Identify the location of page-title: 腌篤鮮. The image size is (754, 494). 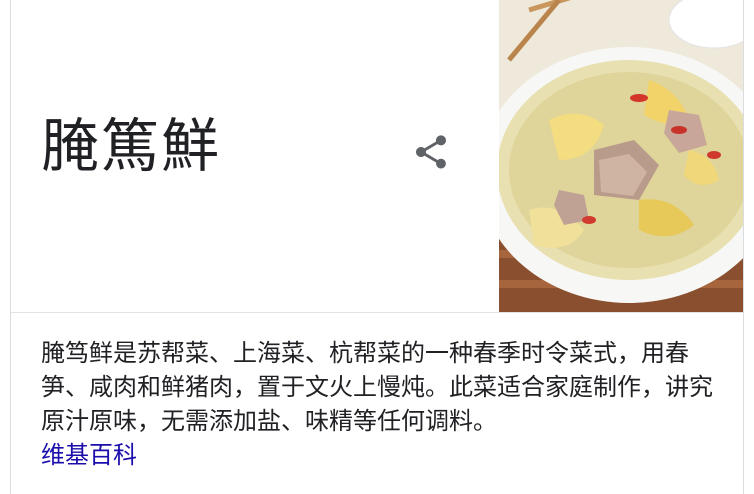
(131, 146).